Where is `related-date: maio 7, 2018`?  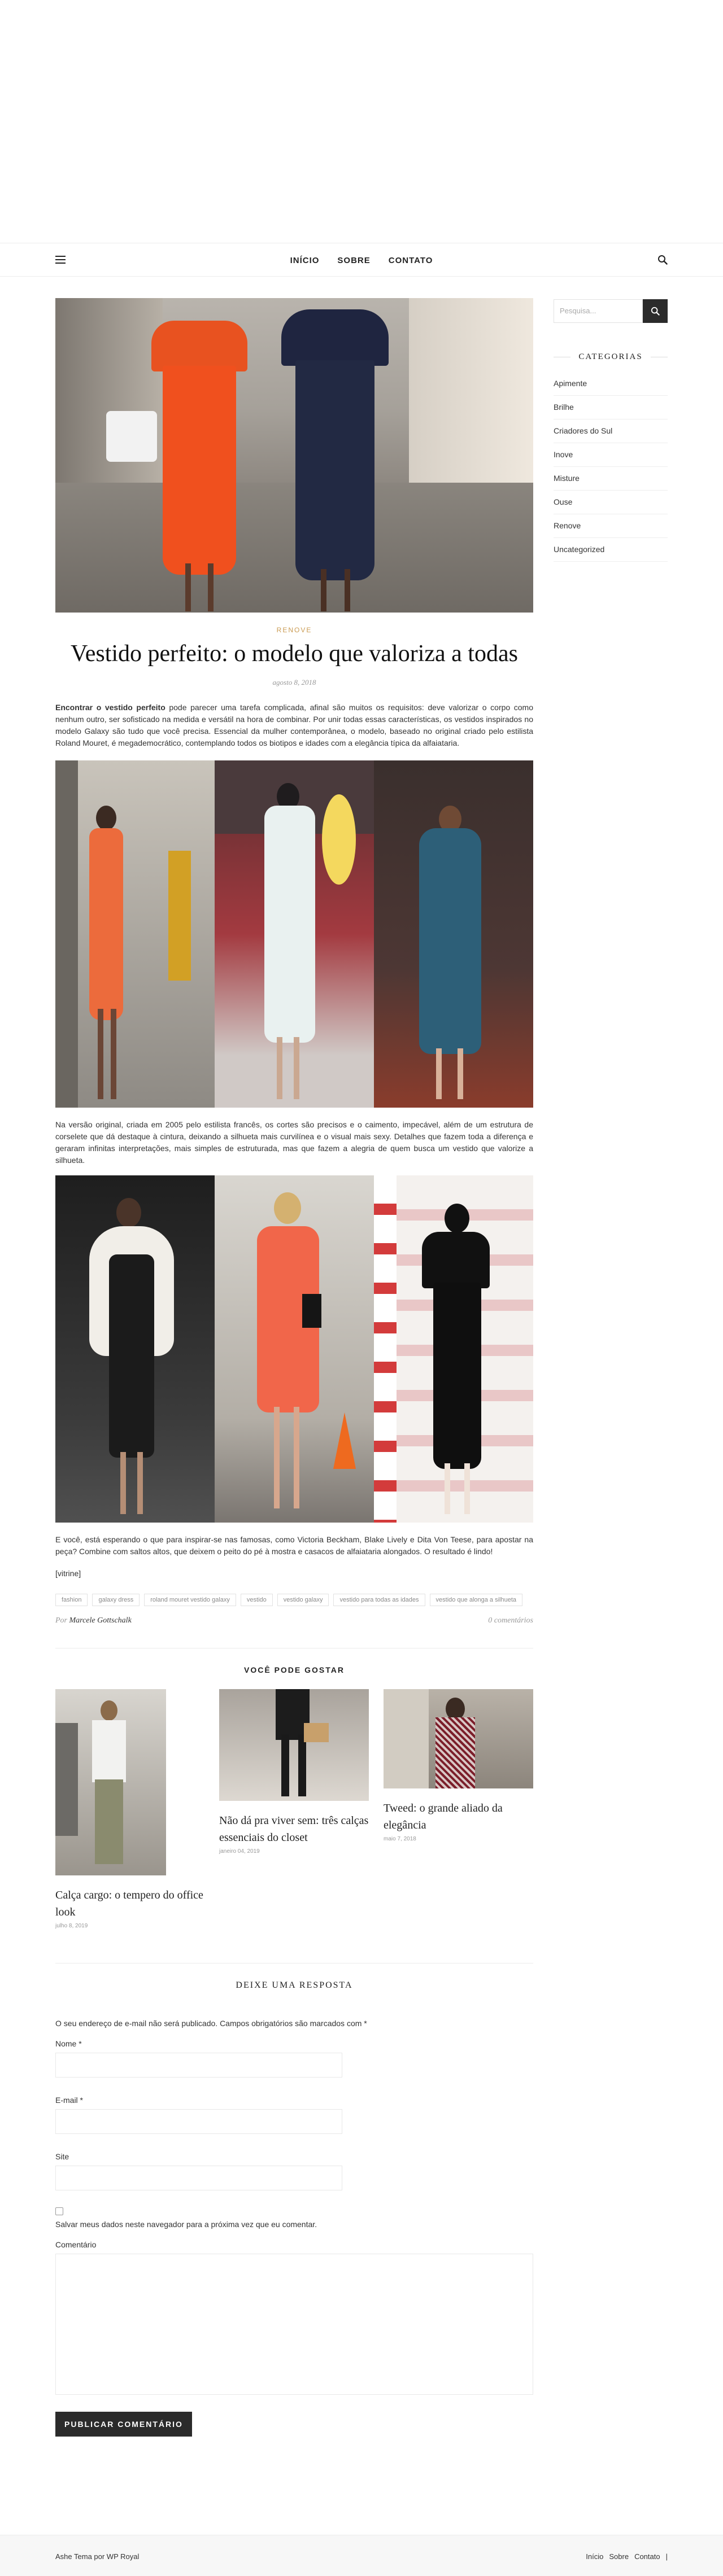 related-date: maio 7, 2018 is located at coordinates (400, 1839).